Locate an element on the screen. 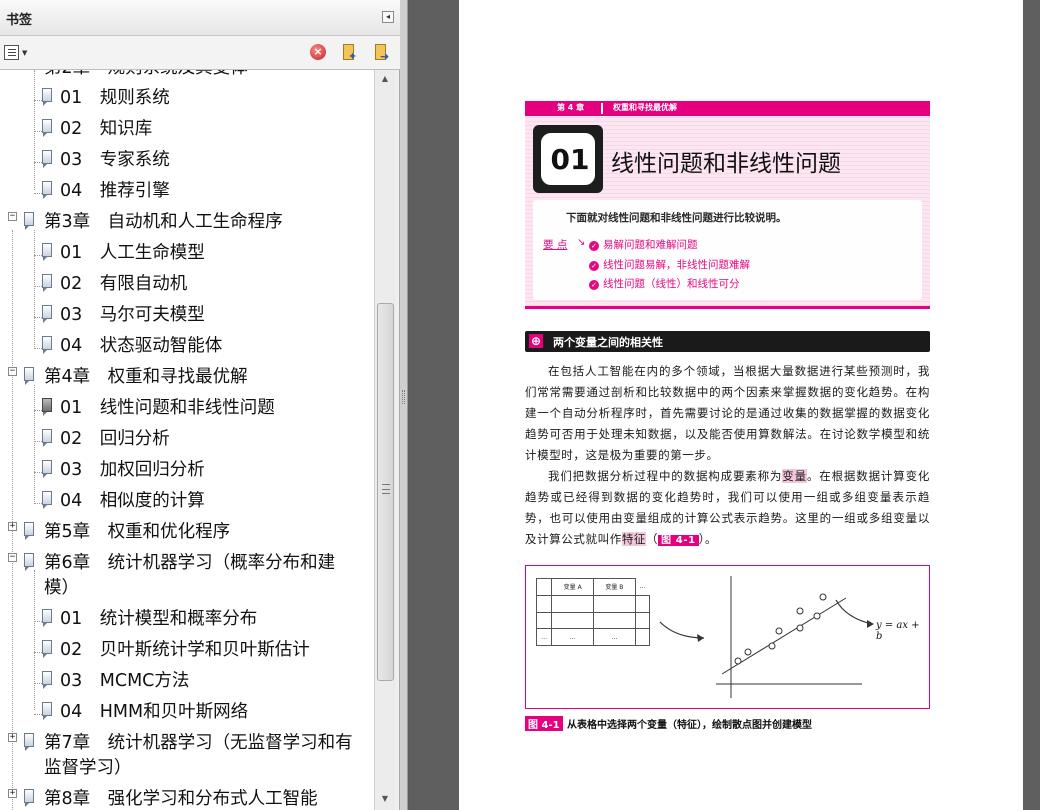  section-number-badge: 01 is located at coordinates (568, 159).